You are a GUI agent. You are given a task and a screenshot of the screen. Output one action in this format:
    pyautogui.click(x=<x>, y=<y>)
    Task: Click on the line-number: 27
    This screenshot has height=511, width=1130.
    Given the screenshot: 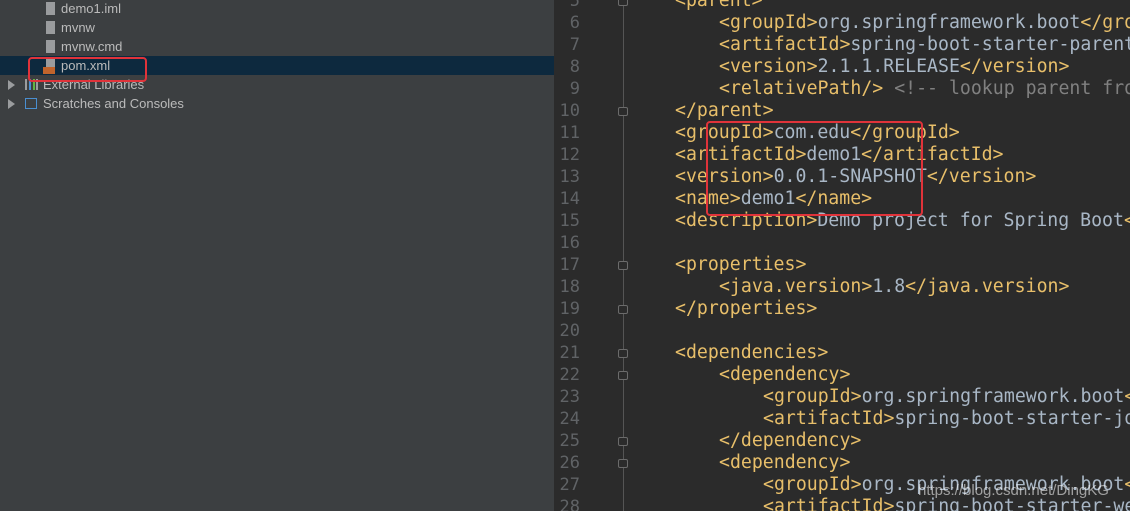 What is the action you would take?
    pyautogui.click(x=569, y=485)
    